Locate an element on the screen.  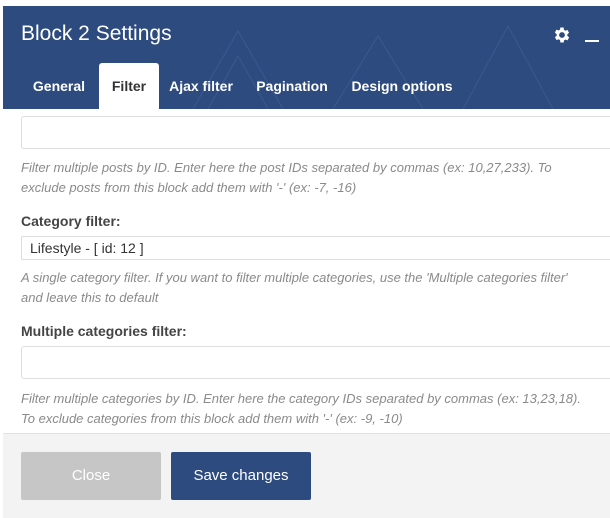
minimize-icon is located at coordinates (592, 41).